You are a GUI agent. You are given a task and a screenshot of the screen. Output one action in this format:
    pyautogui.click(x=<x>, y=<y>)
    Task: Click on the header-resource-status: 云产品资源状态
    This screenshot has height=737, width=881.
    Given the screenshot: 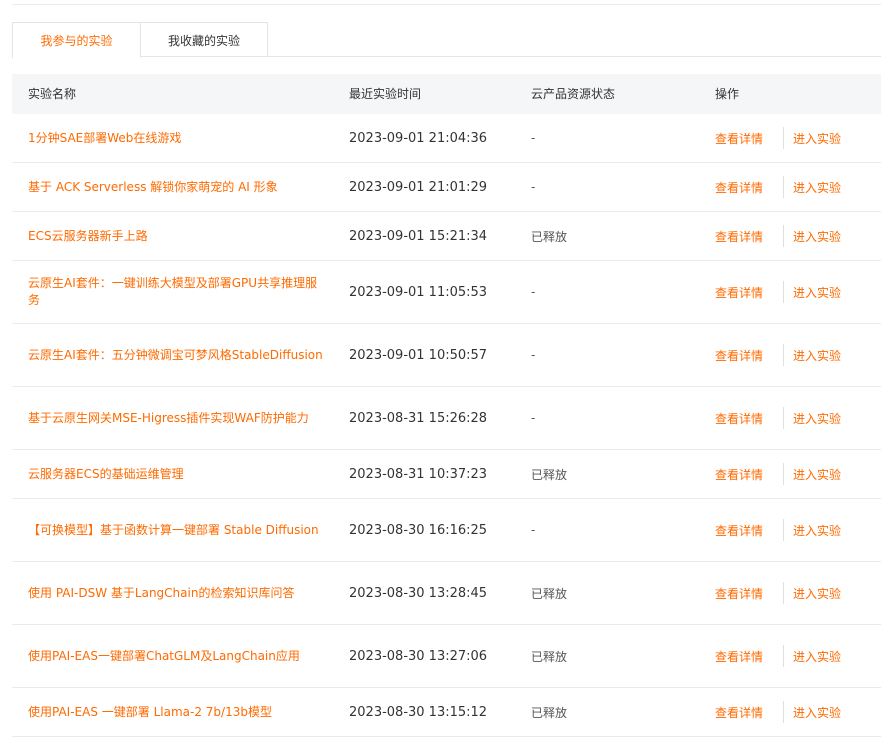 What is the action you would take?
    pyautogui.click(x=573, y=94)
    